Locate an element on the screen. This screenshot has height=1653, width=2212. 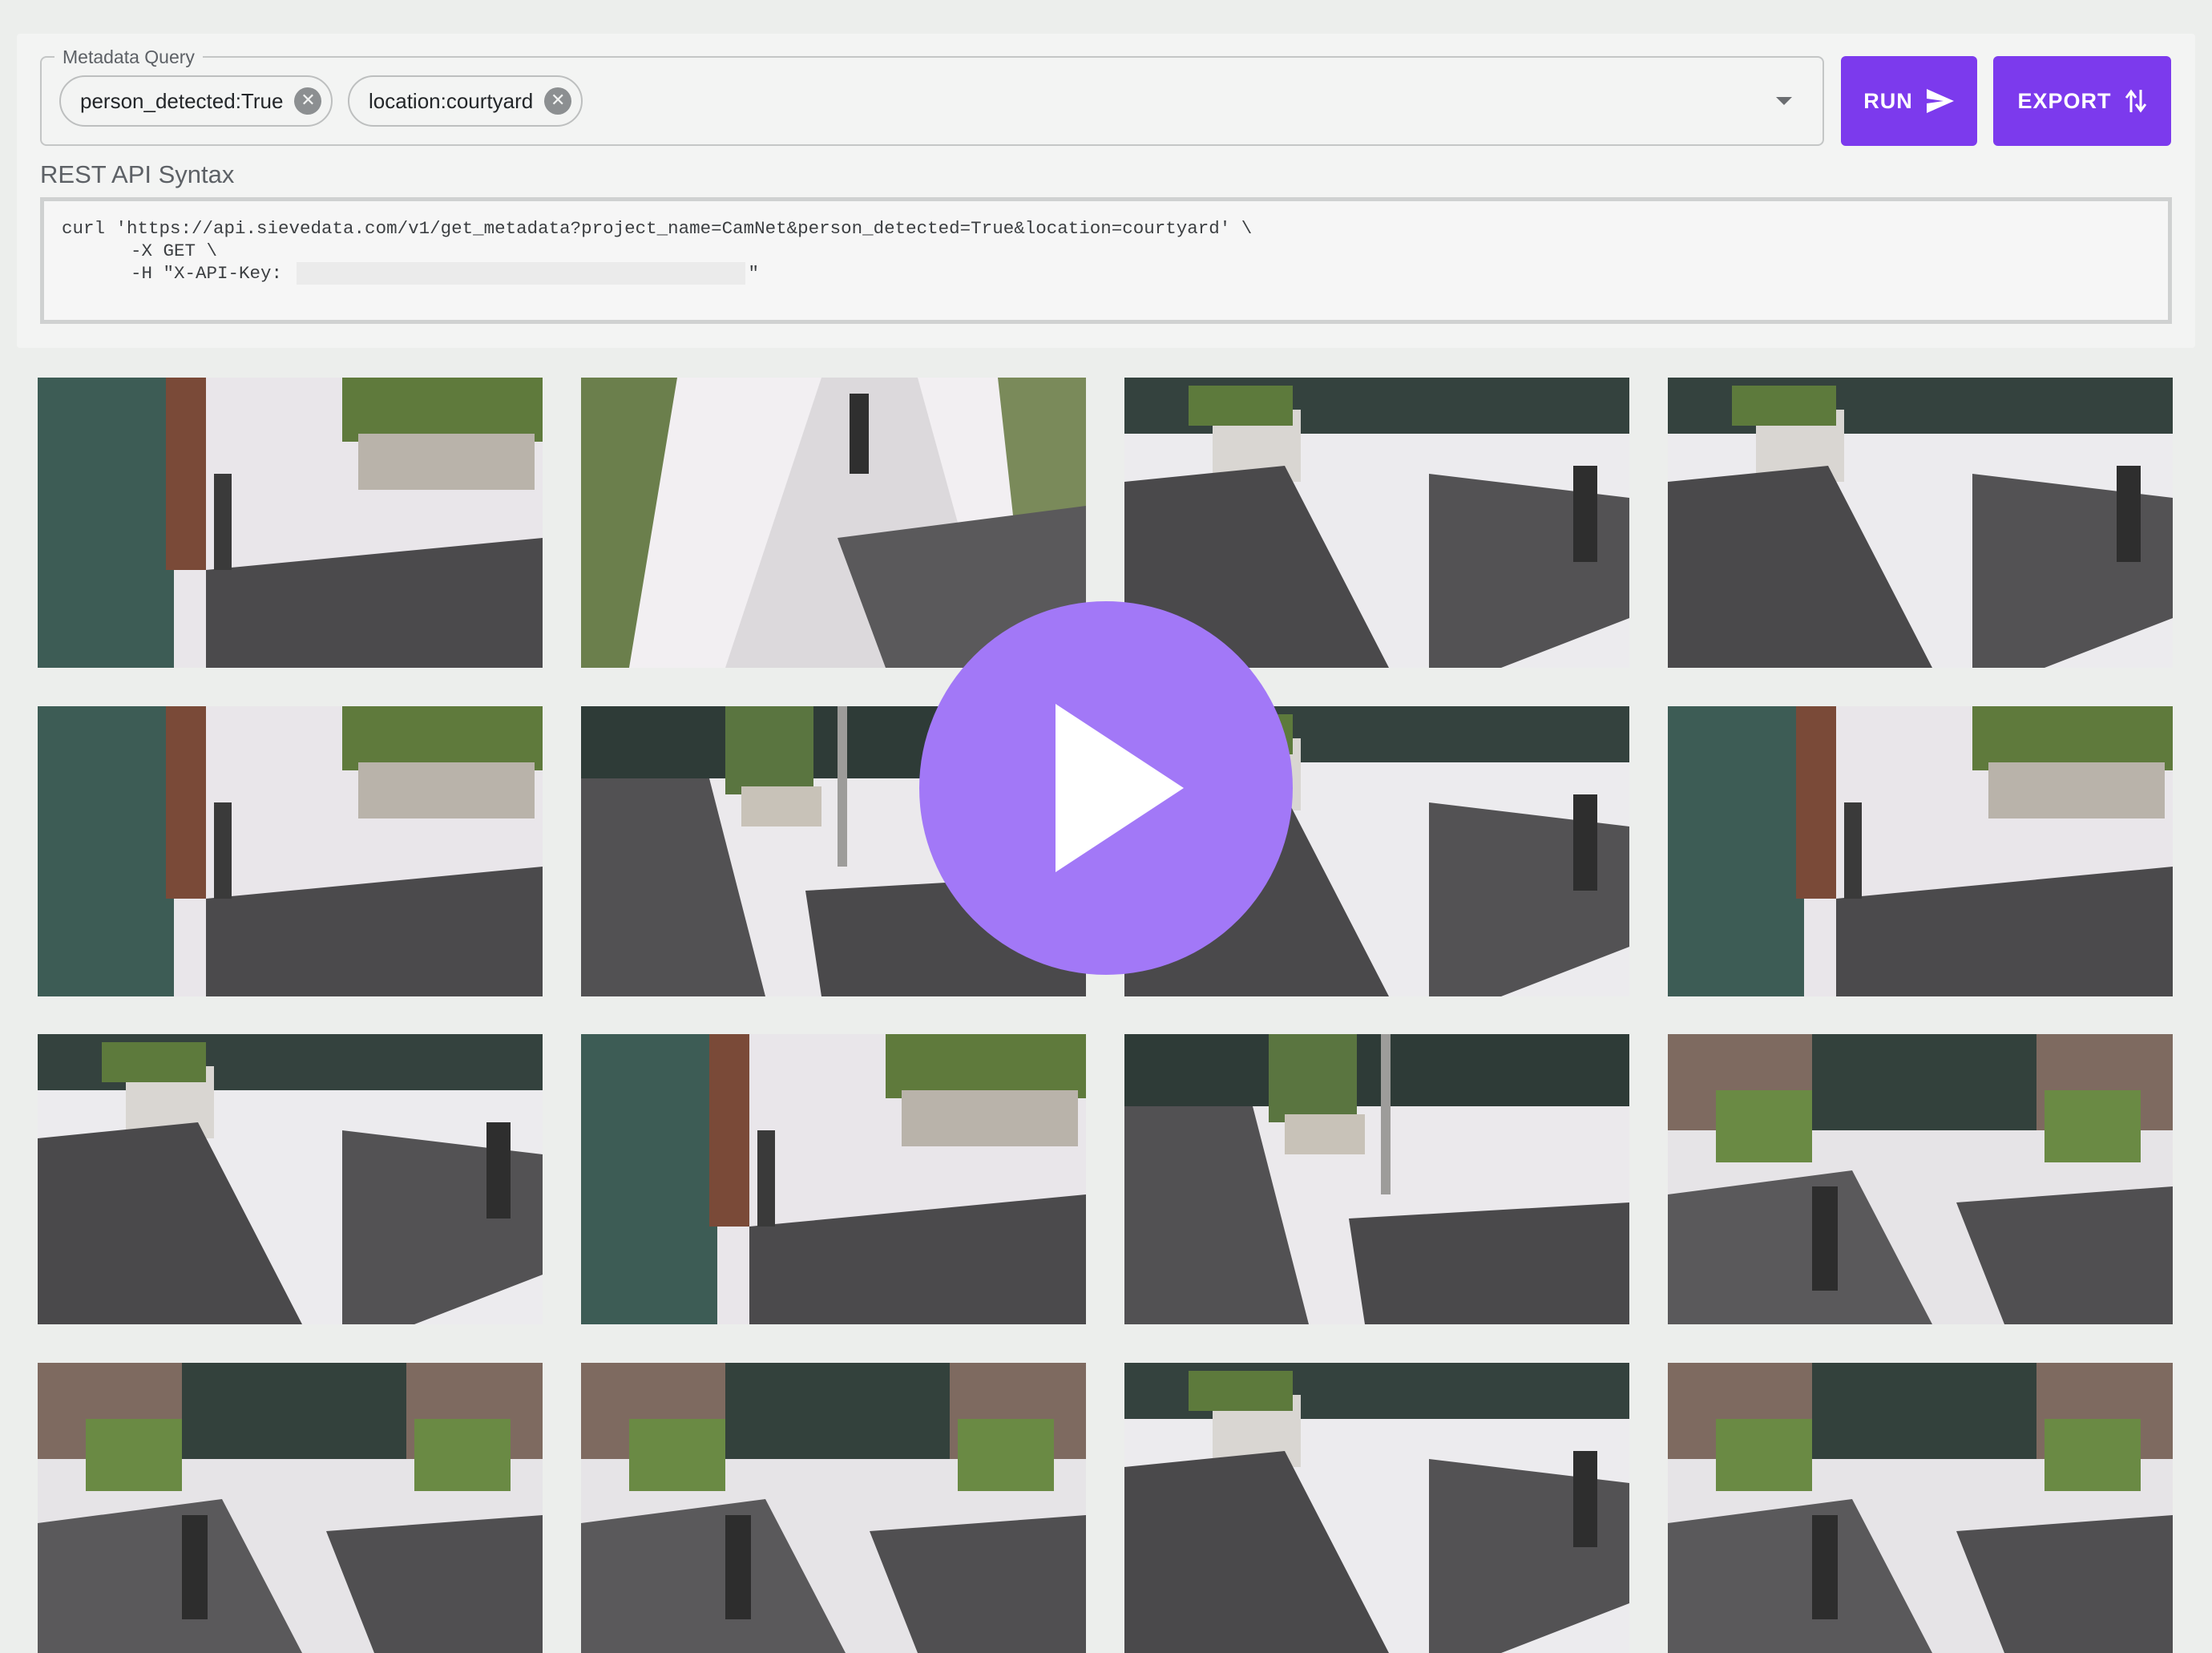
code-line-header: -H "X-API-Key: " is located at coordinates (1106, 273).